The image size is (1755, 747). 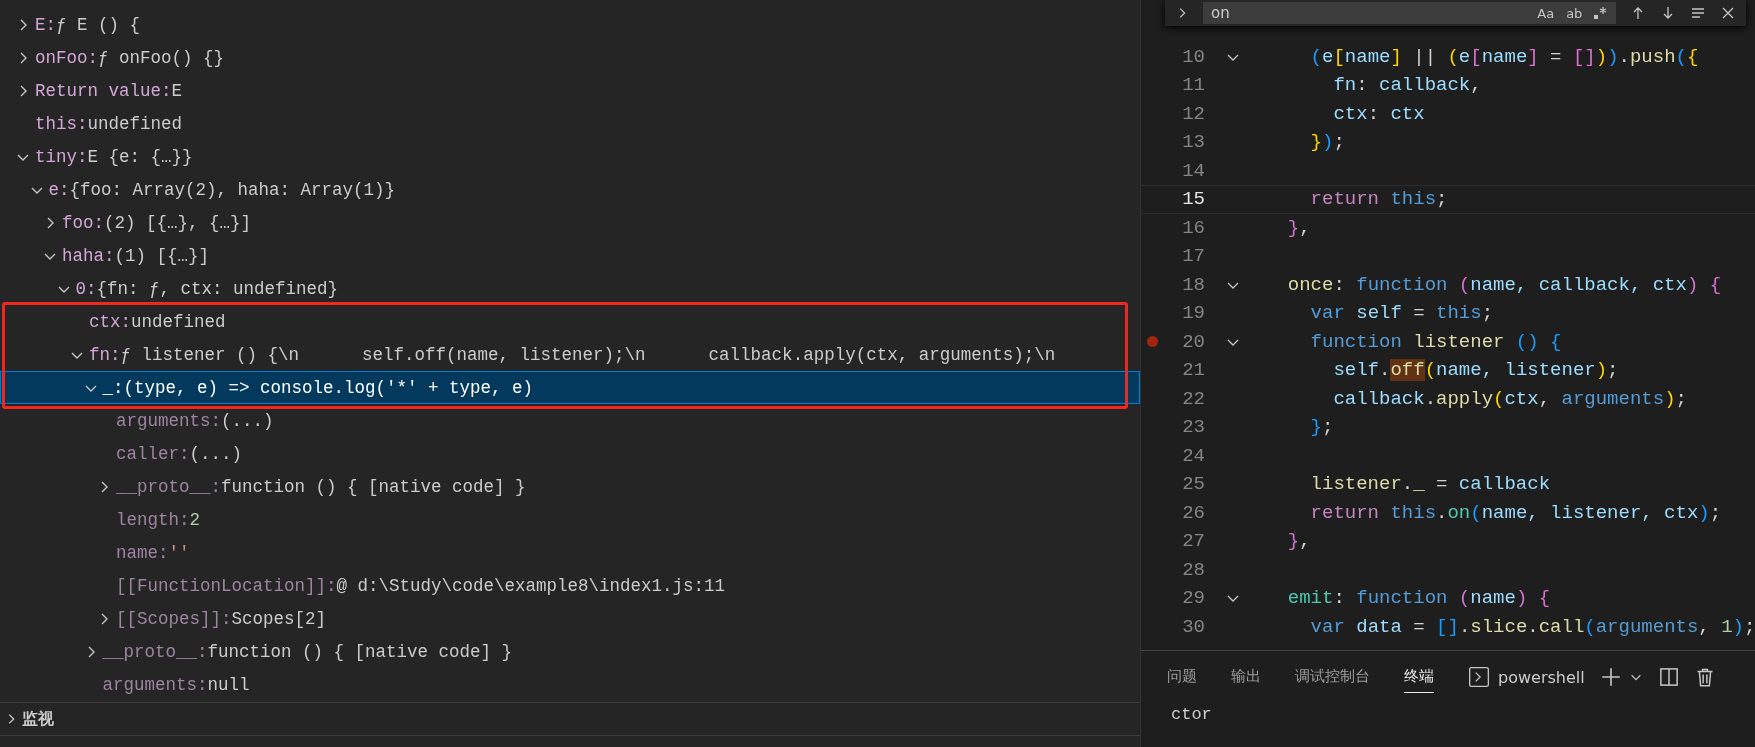 I want to click on code-token: this, so click(x=1413, y=199).